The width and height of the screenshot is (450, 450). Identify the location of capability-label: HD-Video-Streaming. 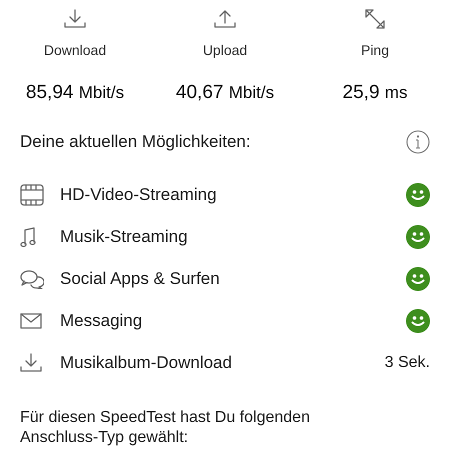
(139, 195).